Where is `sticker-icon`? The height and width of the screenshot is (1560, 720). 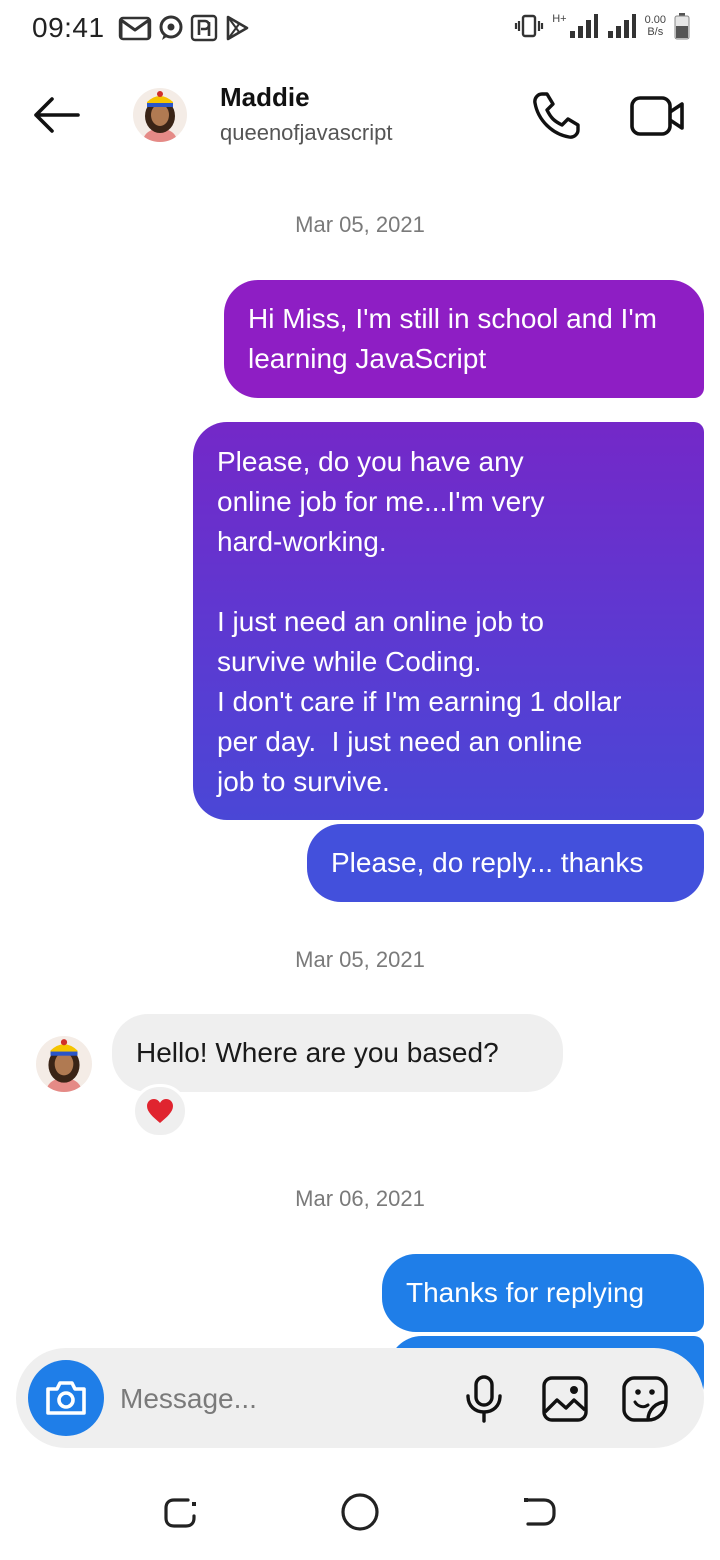 sticker-icon is located at coordinates (645, 1399).